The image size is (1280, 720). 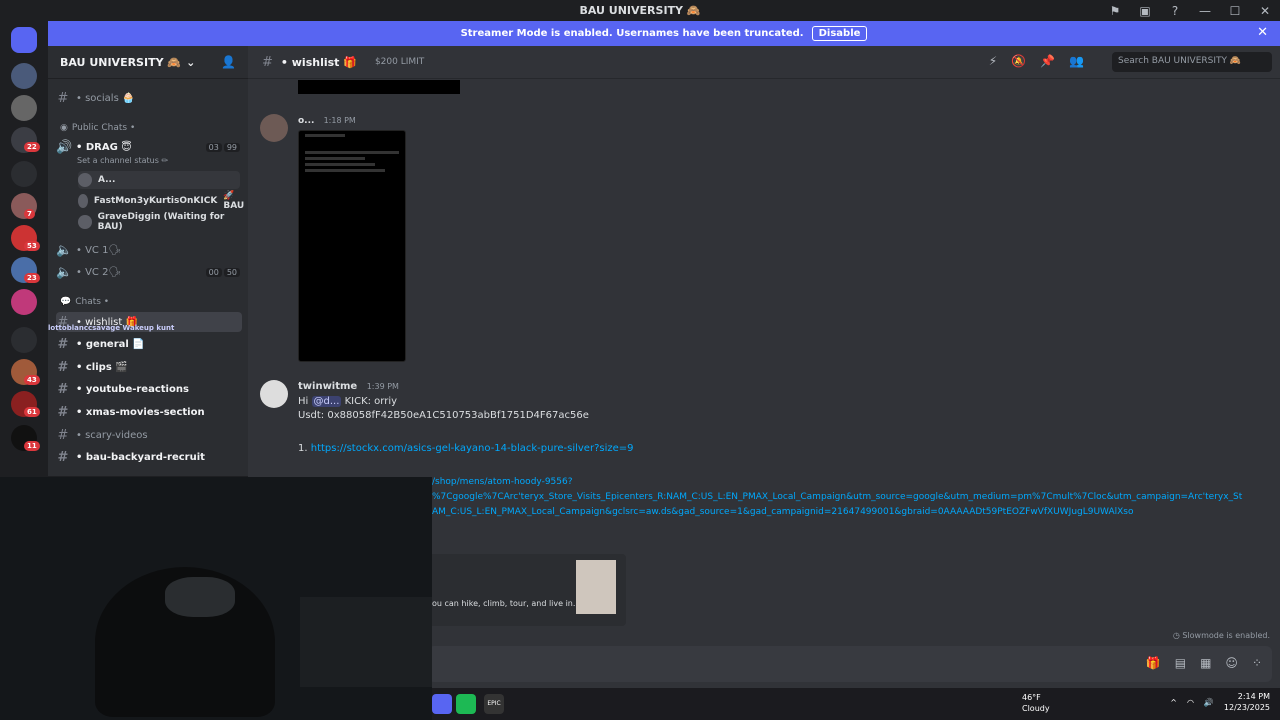 What do you see at coordinates (99, 272) in the screenshot?
I see `channel-label: • VC 2🗣` at bounding box center [99, 272].